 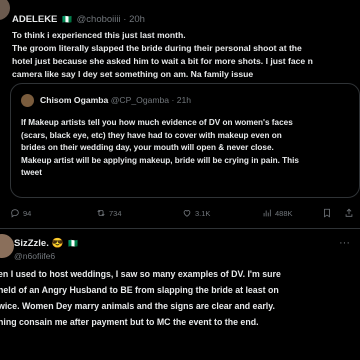 I want to click on reply-button: 94, so click(x=20, y=213).